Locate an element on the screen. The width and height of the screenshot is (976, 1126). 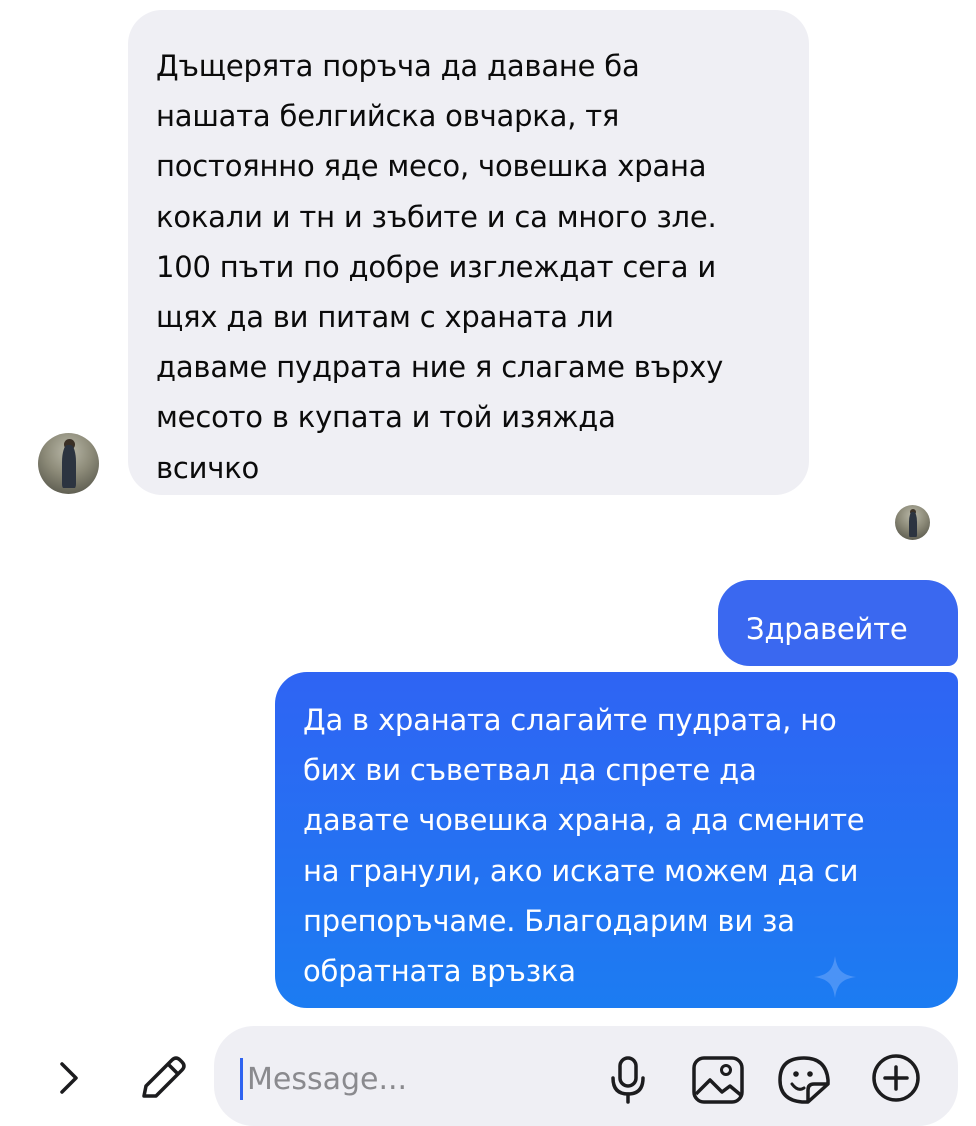
message-line: бих ви съветвал да спрете да is located at coordinates (530, 770).